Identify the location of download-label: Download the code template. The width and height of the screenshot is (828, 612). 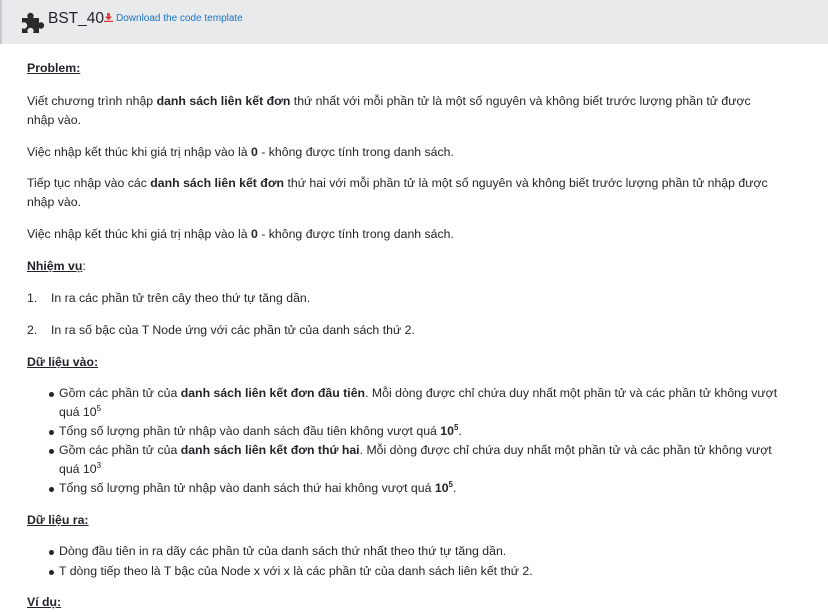
(179, 18).